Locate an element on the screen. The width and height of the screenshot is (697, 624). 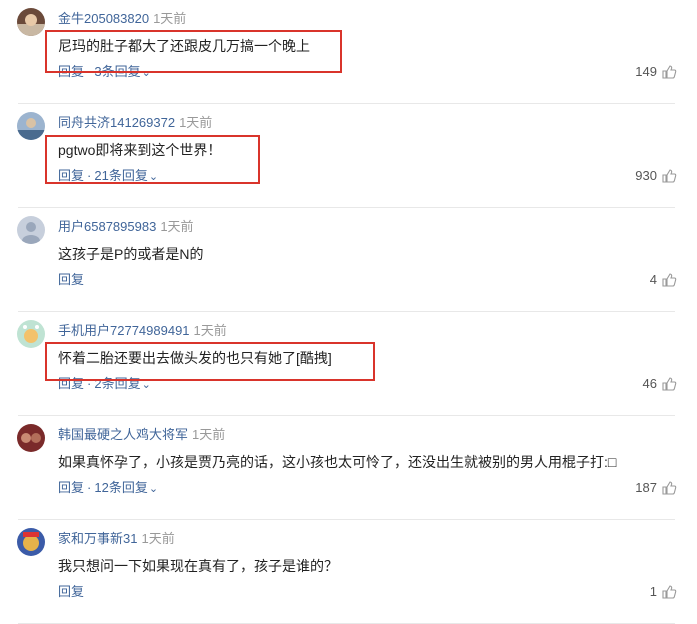
like-count: 187 is located at coordinates (646, 487).